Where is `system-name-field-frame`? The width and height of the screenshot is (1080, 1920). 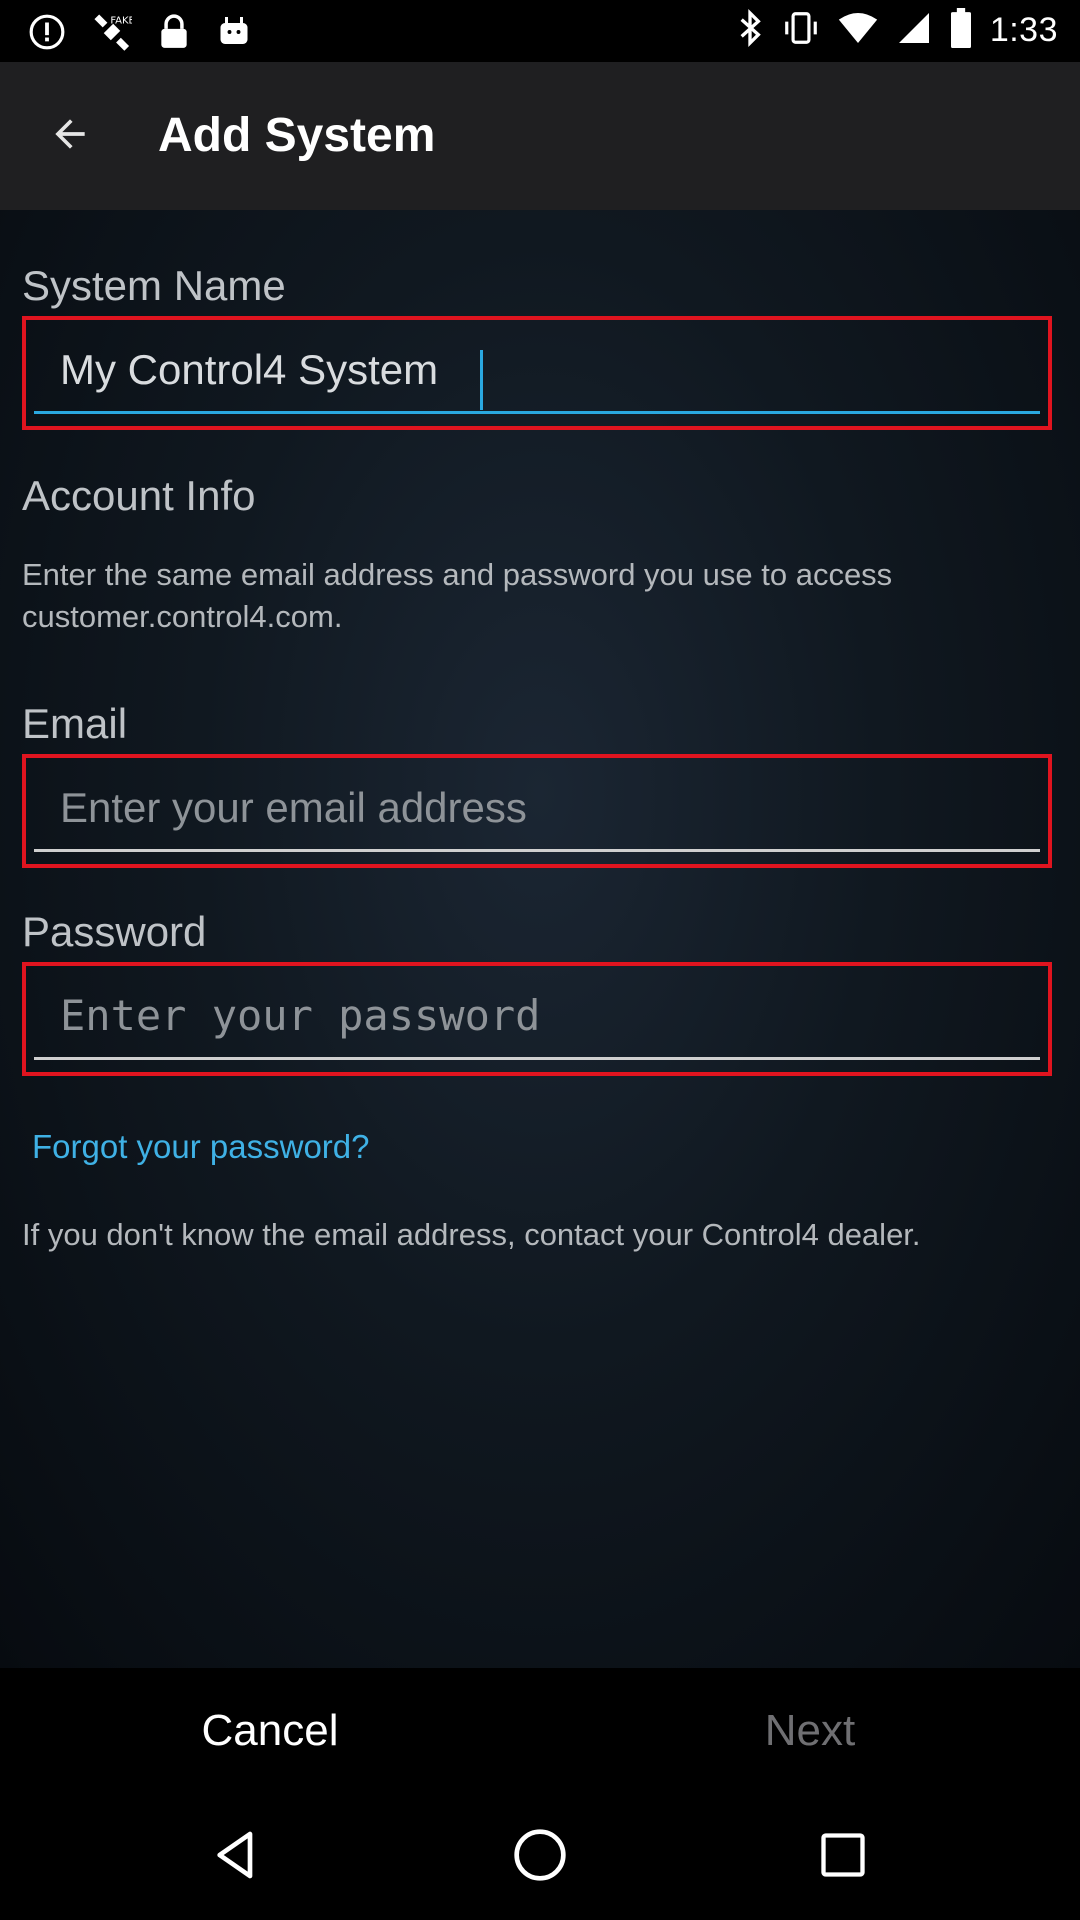 system-name-field-frame is located at coordinates (537, 373).